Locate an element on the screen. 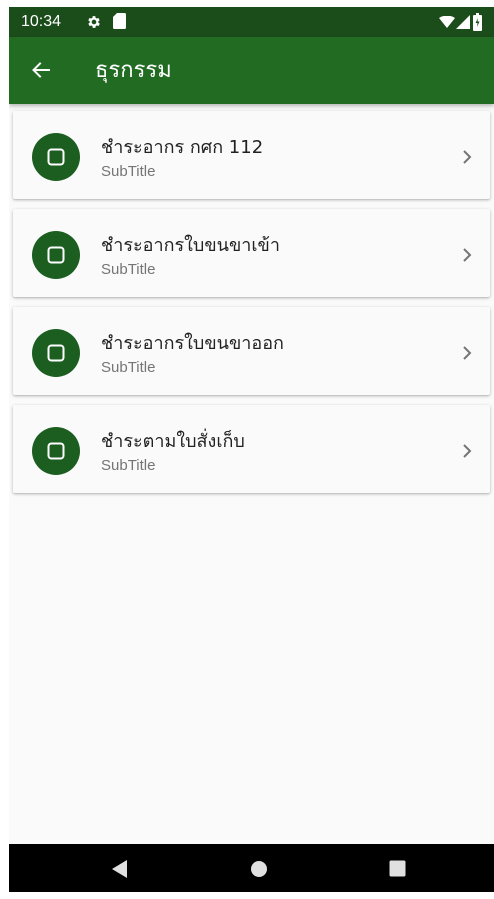 Image resolution: width=494 pixels, height=899 pixels. system-nav-bar is located at coordinates (251, 868).